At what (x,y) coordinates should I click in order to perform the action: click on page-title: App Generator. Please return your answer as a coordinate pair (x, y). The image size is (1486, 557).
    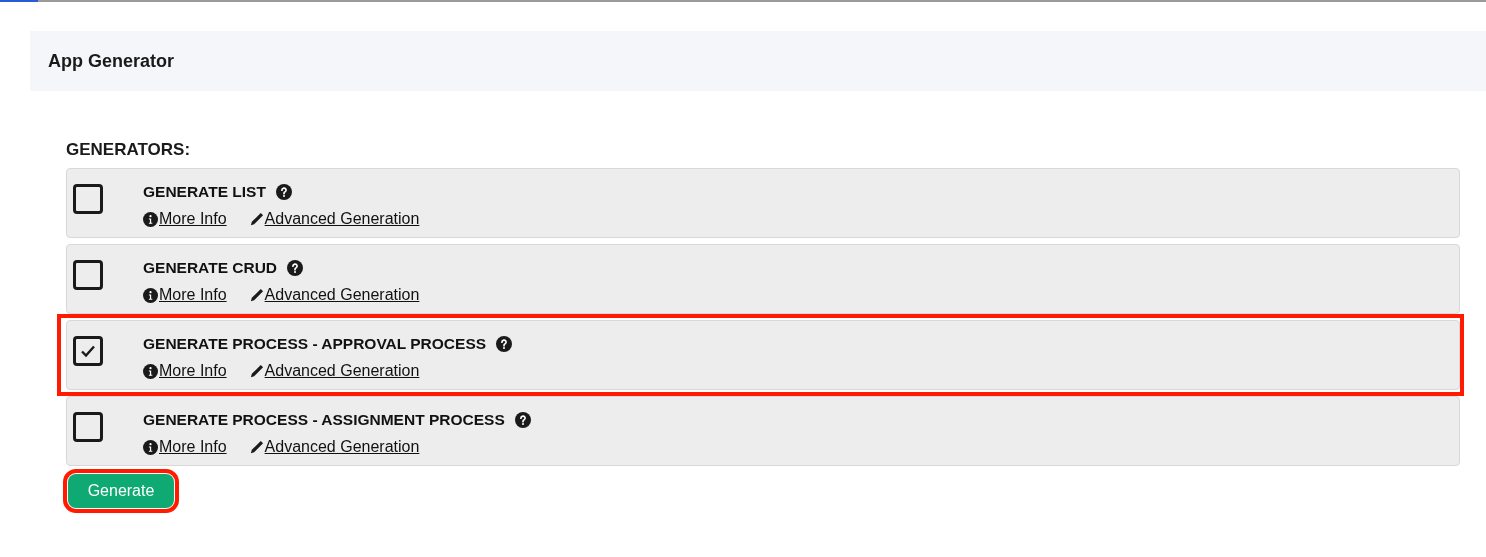
    Looking at the image, I should click on (111, 61).